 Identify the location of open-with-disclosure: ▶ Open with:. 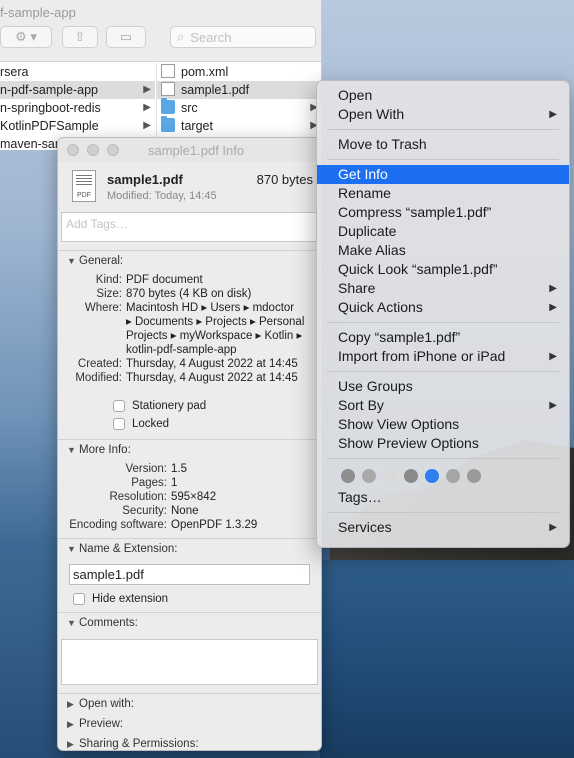
(189, 704).